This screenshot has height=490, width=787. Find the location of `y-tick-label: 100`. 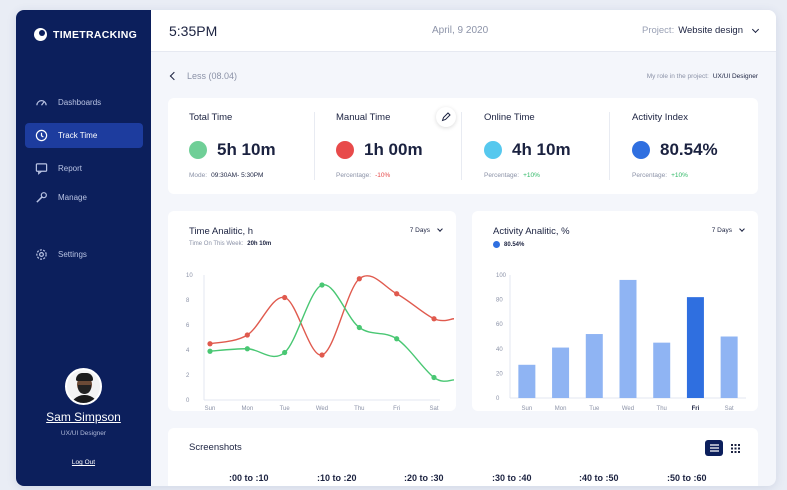

y-tick-label: 100 is located at coordinates (501, 276).